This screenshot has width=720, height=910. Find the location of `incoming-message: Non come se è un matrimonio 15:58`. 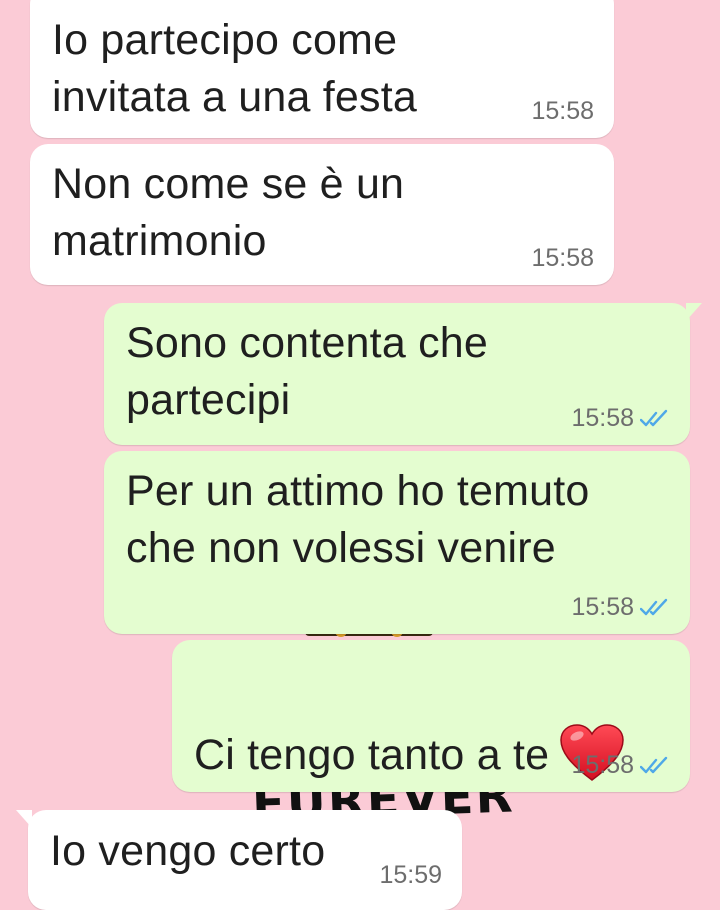

incoming-message: Non come se è un matrimonio 15:58 is located at coordinates (322, 214).